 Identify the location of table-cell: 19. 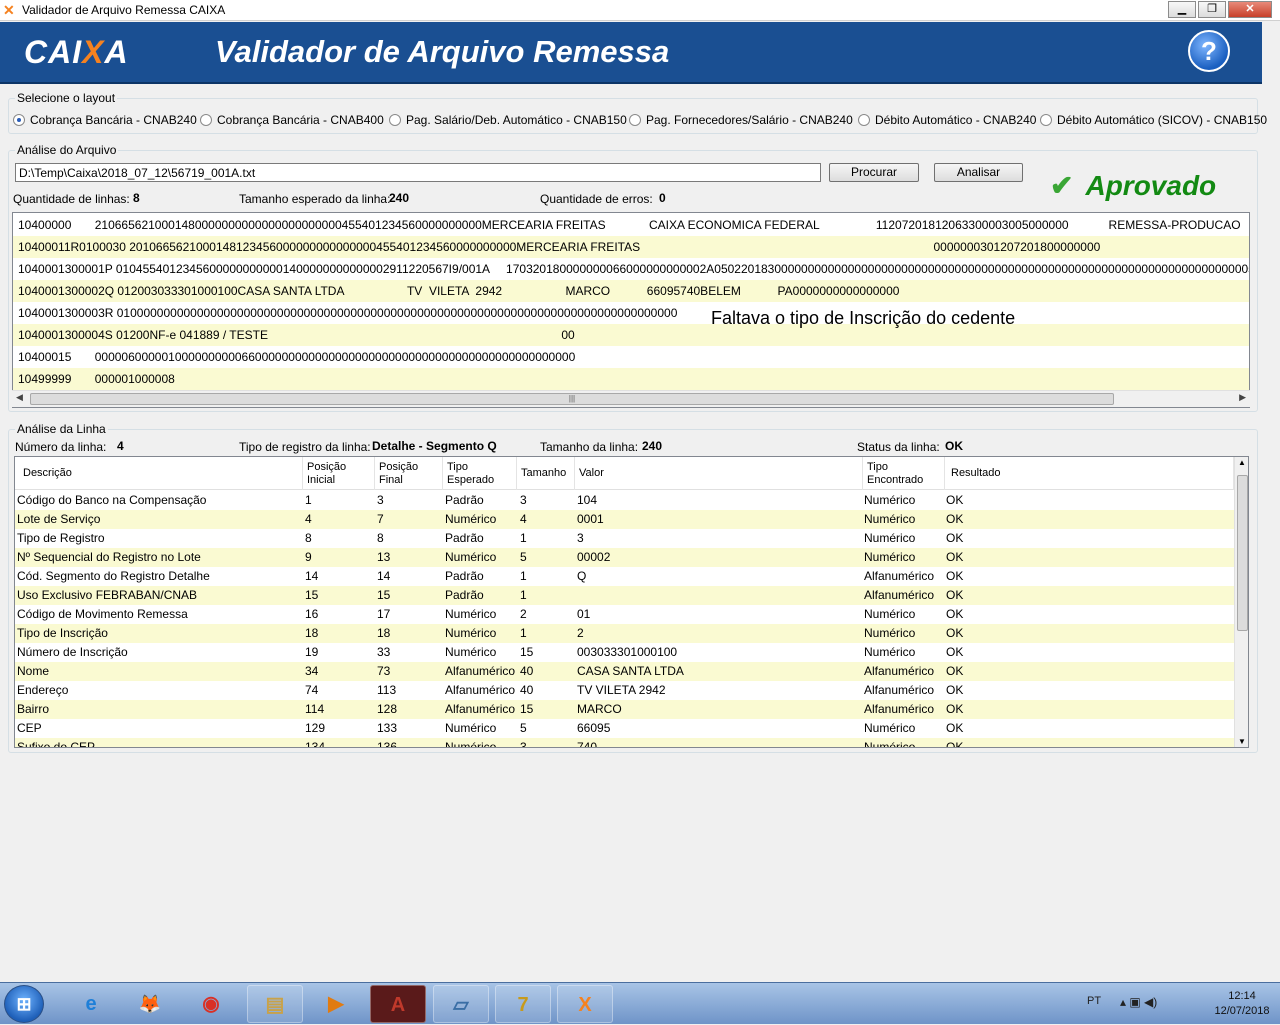
(312, 652).